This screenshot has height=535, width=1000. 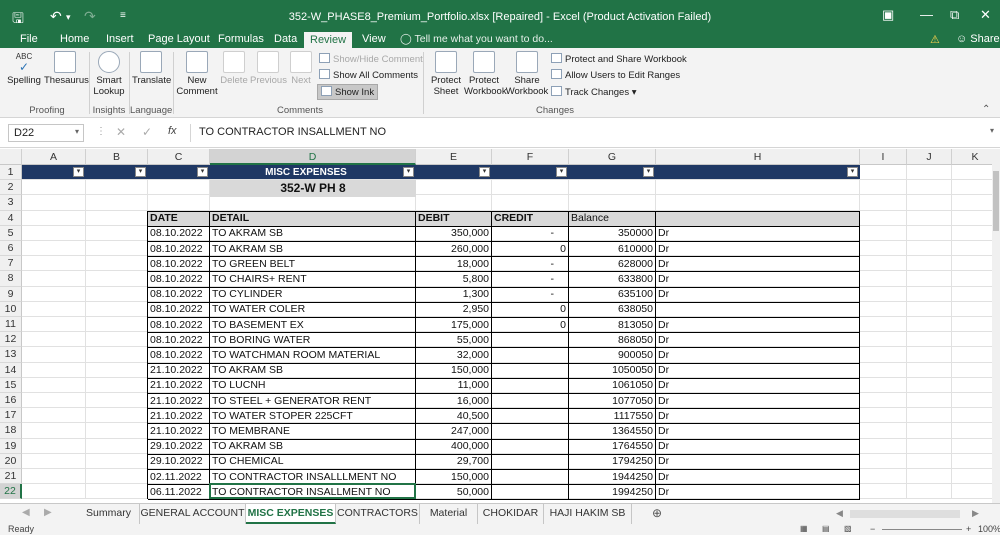 I want to click on cell-debit: 2,950, so click(x=453, y=309).